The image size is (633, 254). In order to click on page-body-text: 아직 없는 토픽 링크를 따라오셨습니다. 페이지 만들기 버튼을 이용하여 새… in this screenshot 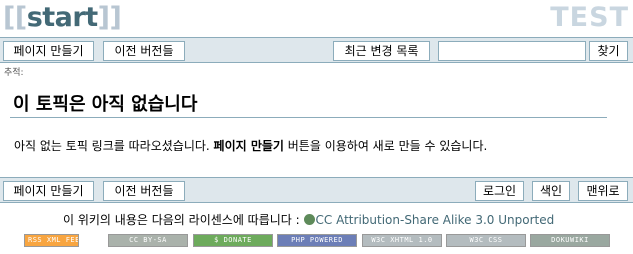, I will do `click(250, 145)`.